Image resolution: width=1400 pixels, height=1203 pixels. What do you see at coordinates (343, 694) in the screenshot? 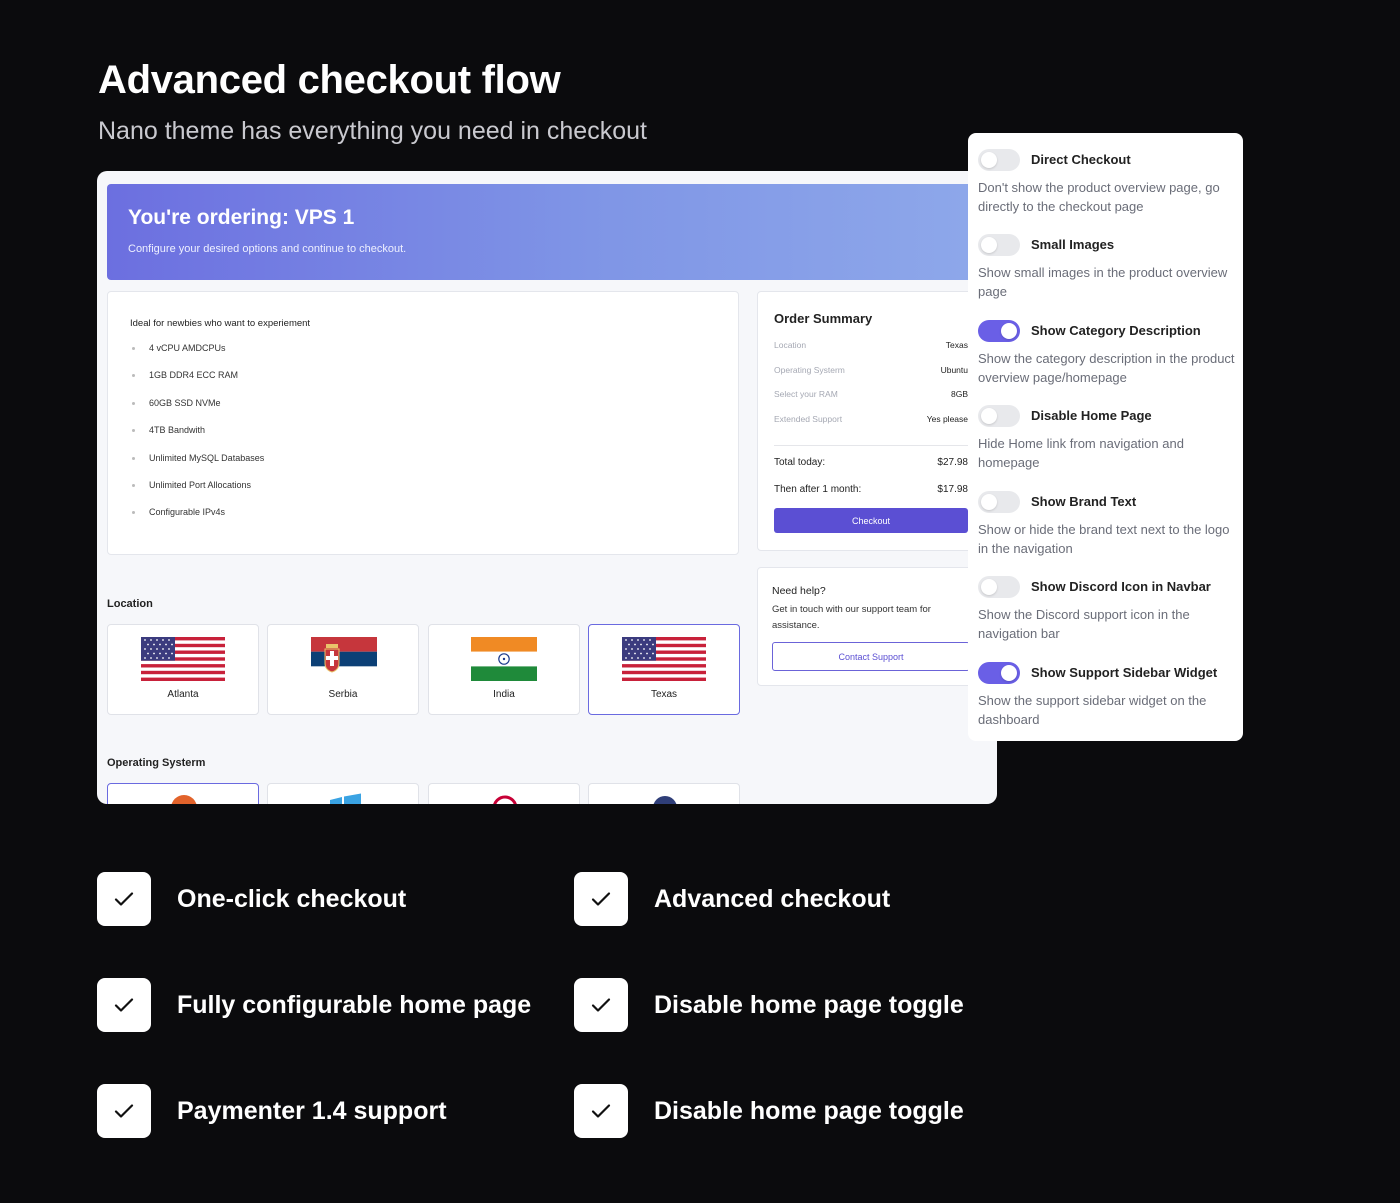
I see `location-name: Serbia` at bounding box center [343, 694].